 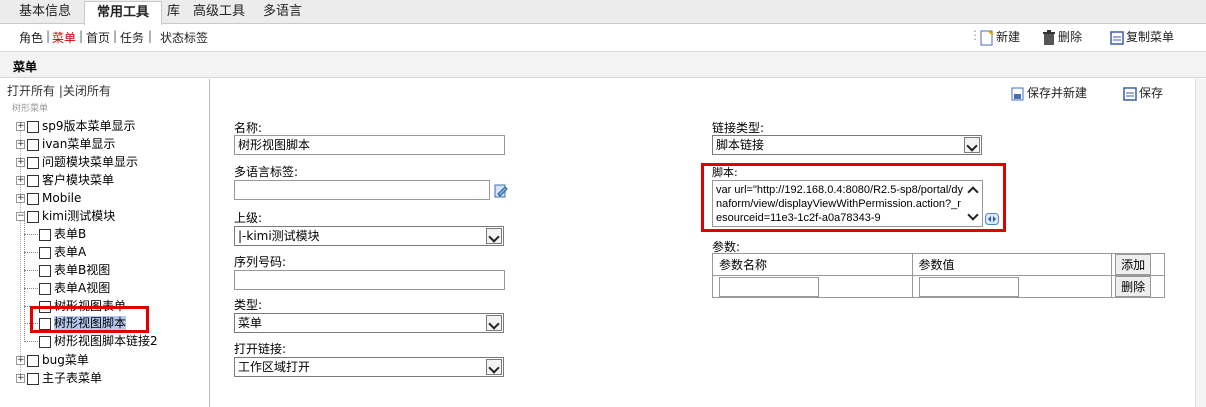 What do you see at coordinates (812, 264) in the screenshot?
I see `params-col-name: 参数名称` at bounding box center [812, 264].